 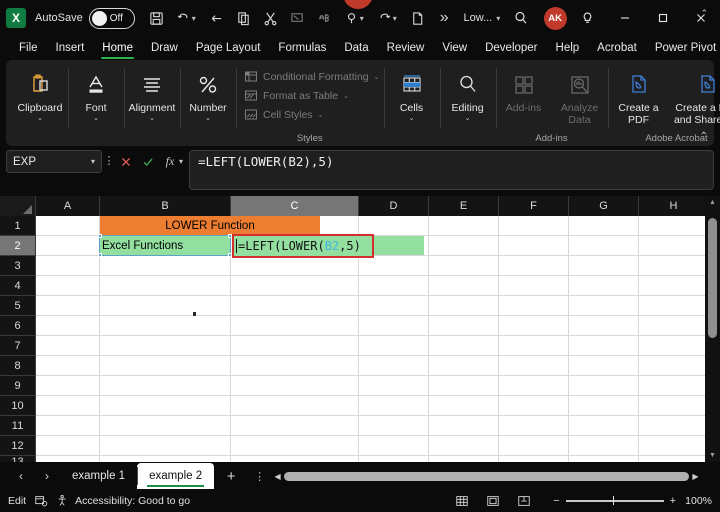 I want to click on more-commands-icon: », so click(x=444, y=18).